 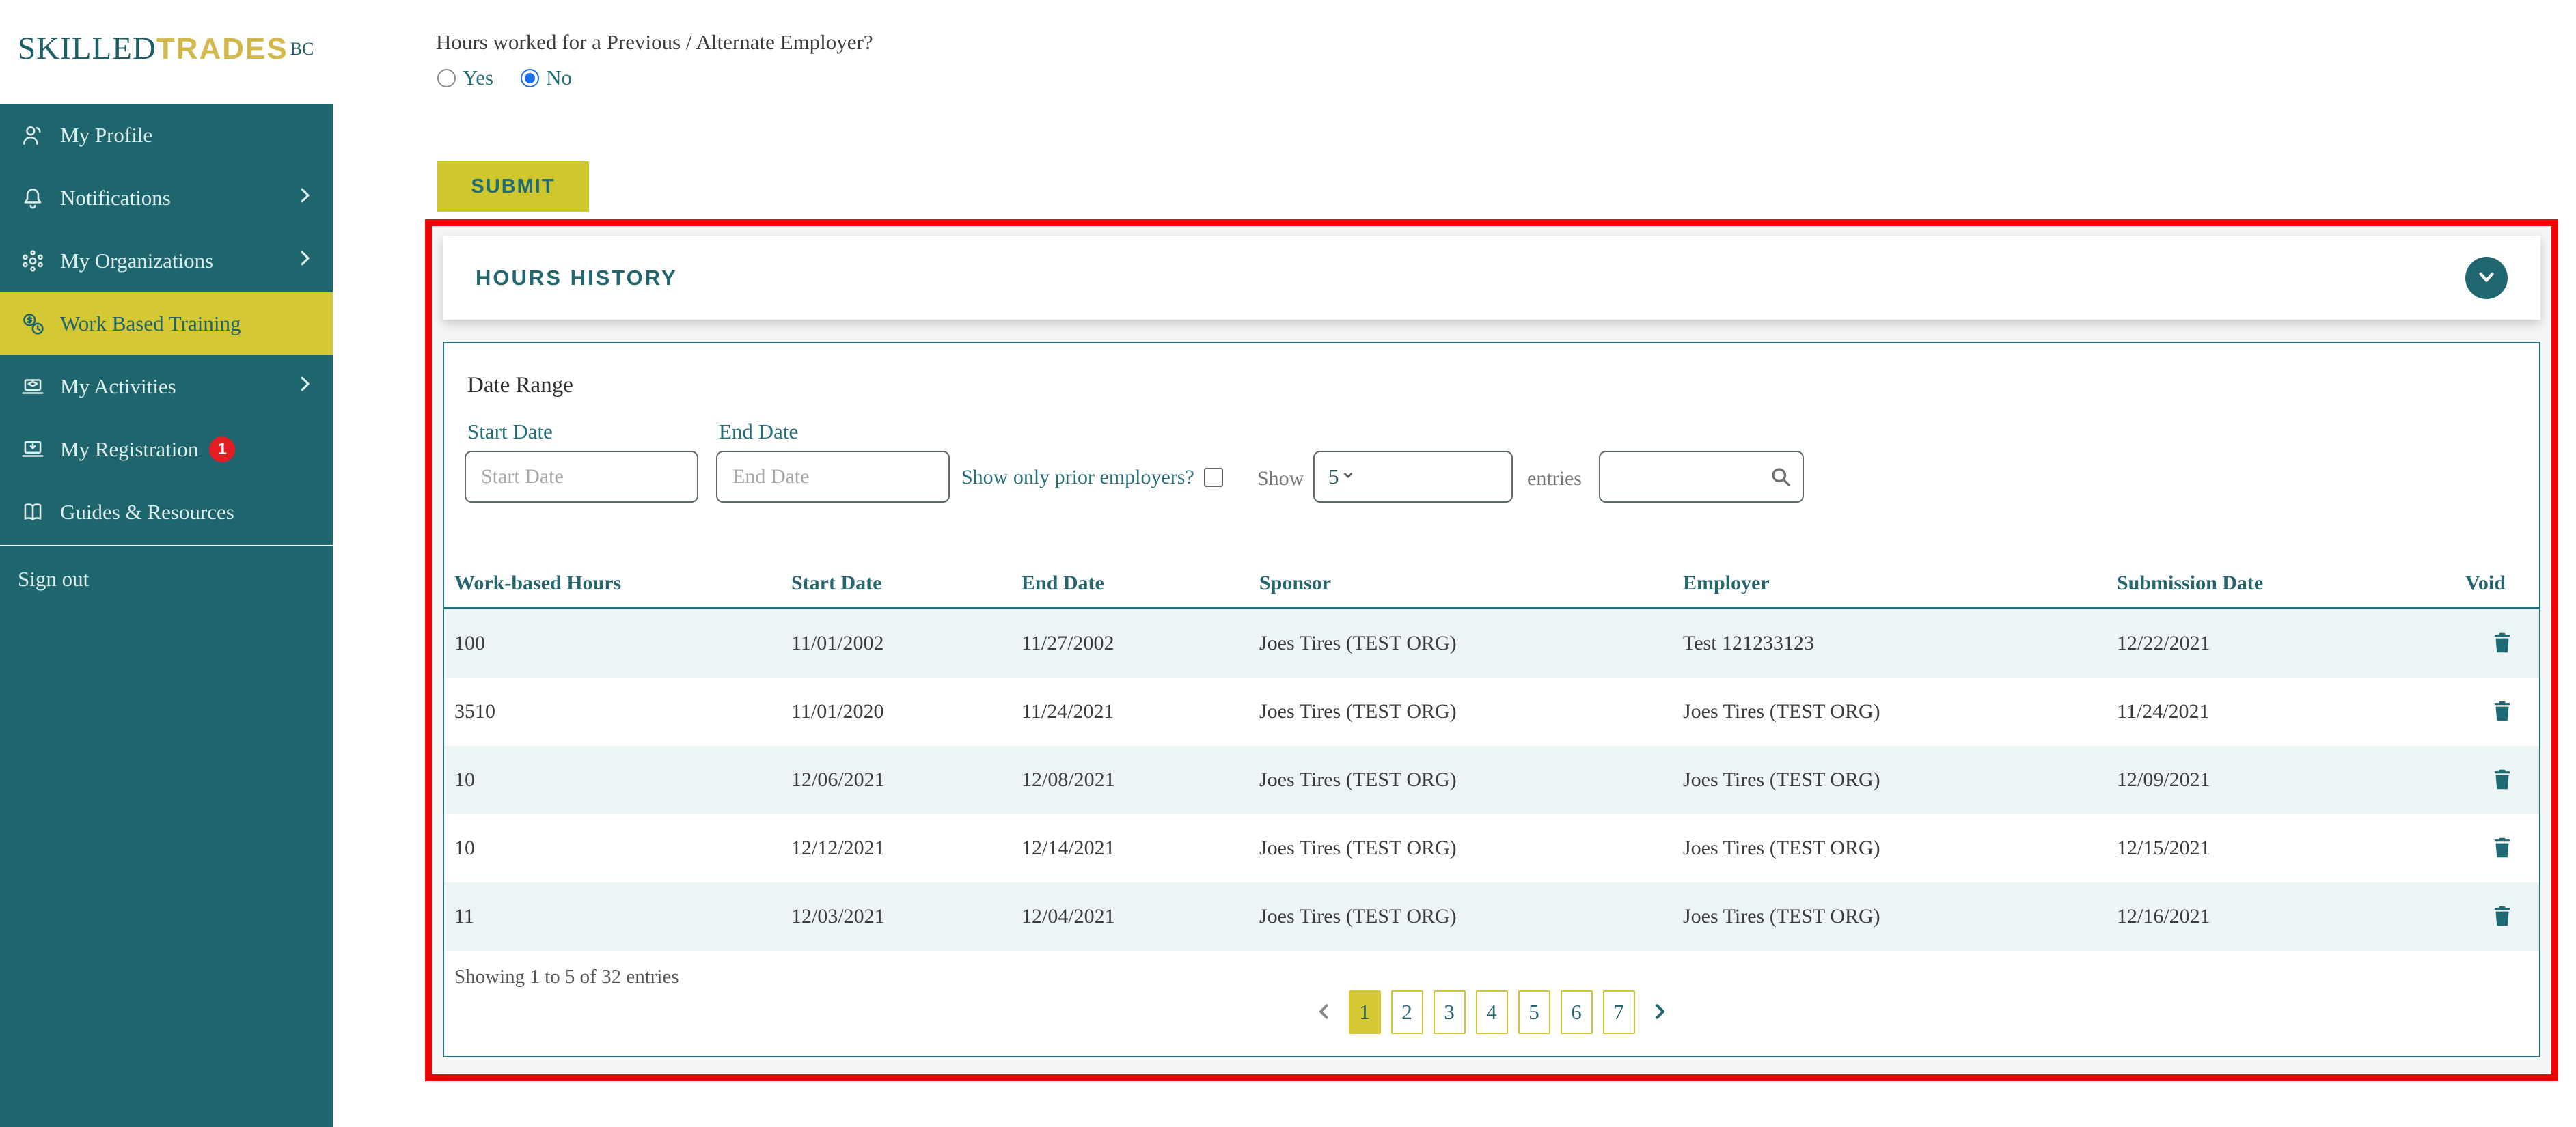 What do you see at coordinates (32, 323) in the screenshot?
I see `work-training-icon` at bounding box center [32, 323].